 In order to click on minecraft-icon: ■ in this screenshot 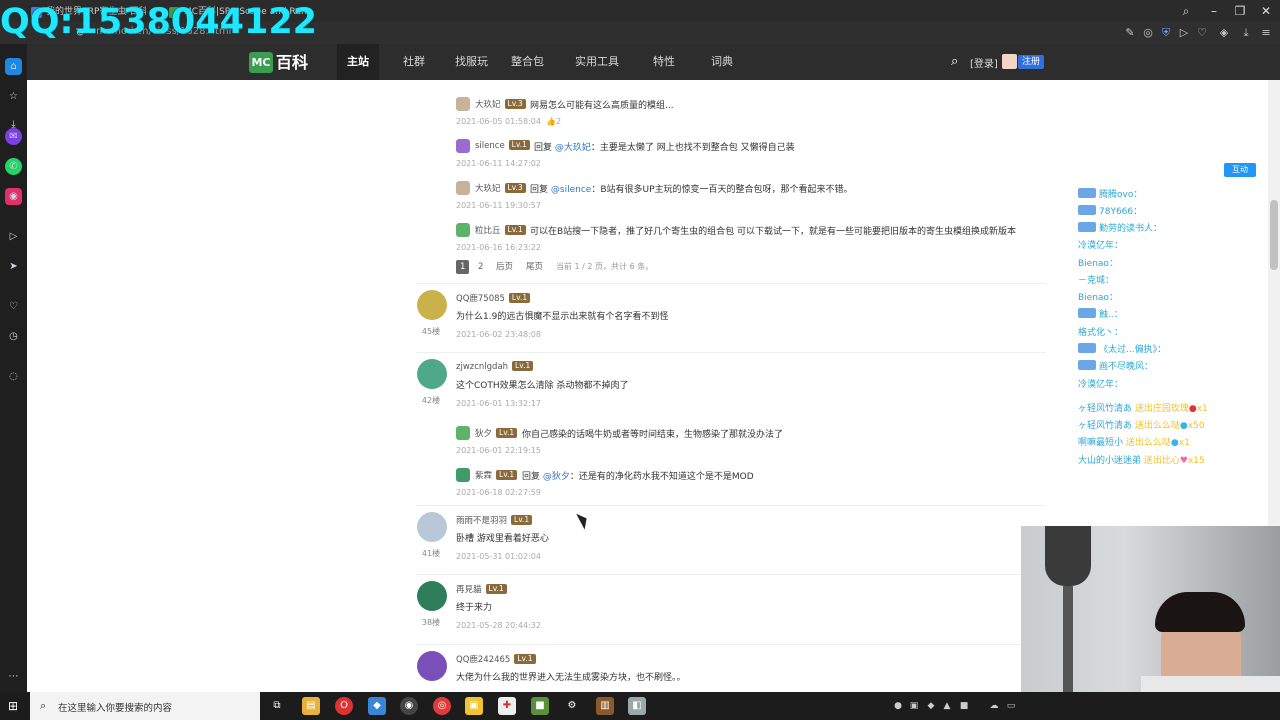, I will do `click(540, 706)`.